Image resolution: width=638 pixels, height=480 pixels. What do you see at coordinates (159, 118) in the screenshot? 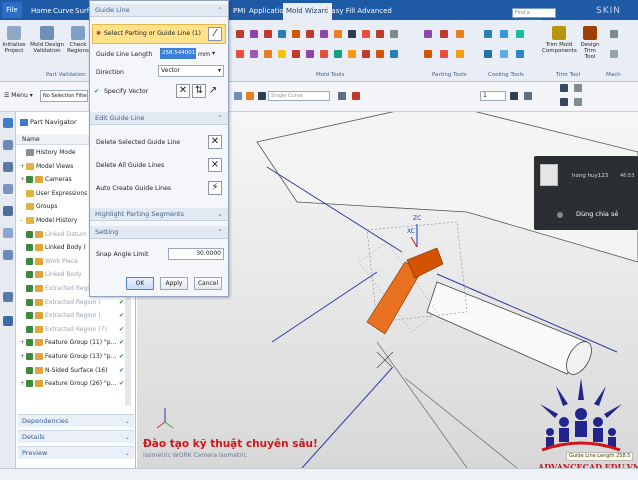
I see `section-edit-guide-line: Edit Guide Line ⌃` at bounding box center [159, 118].